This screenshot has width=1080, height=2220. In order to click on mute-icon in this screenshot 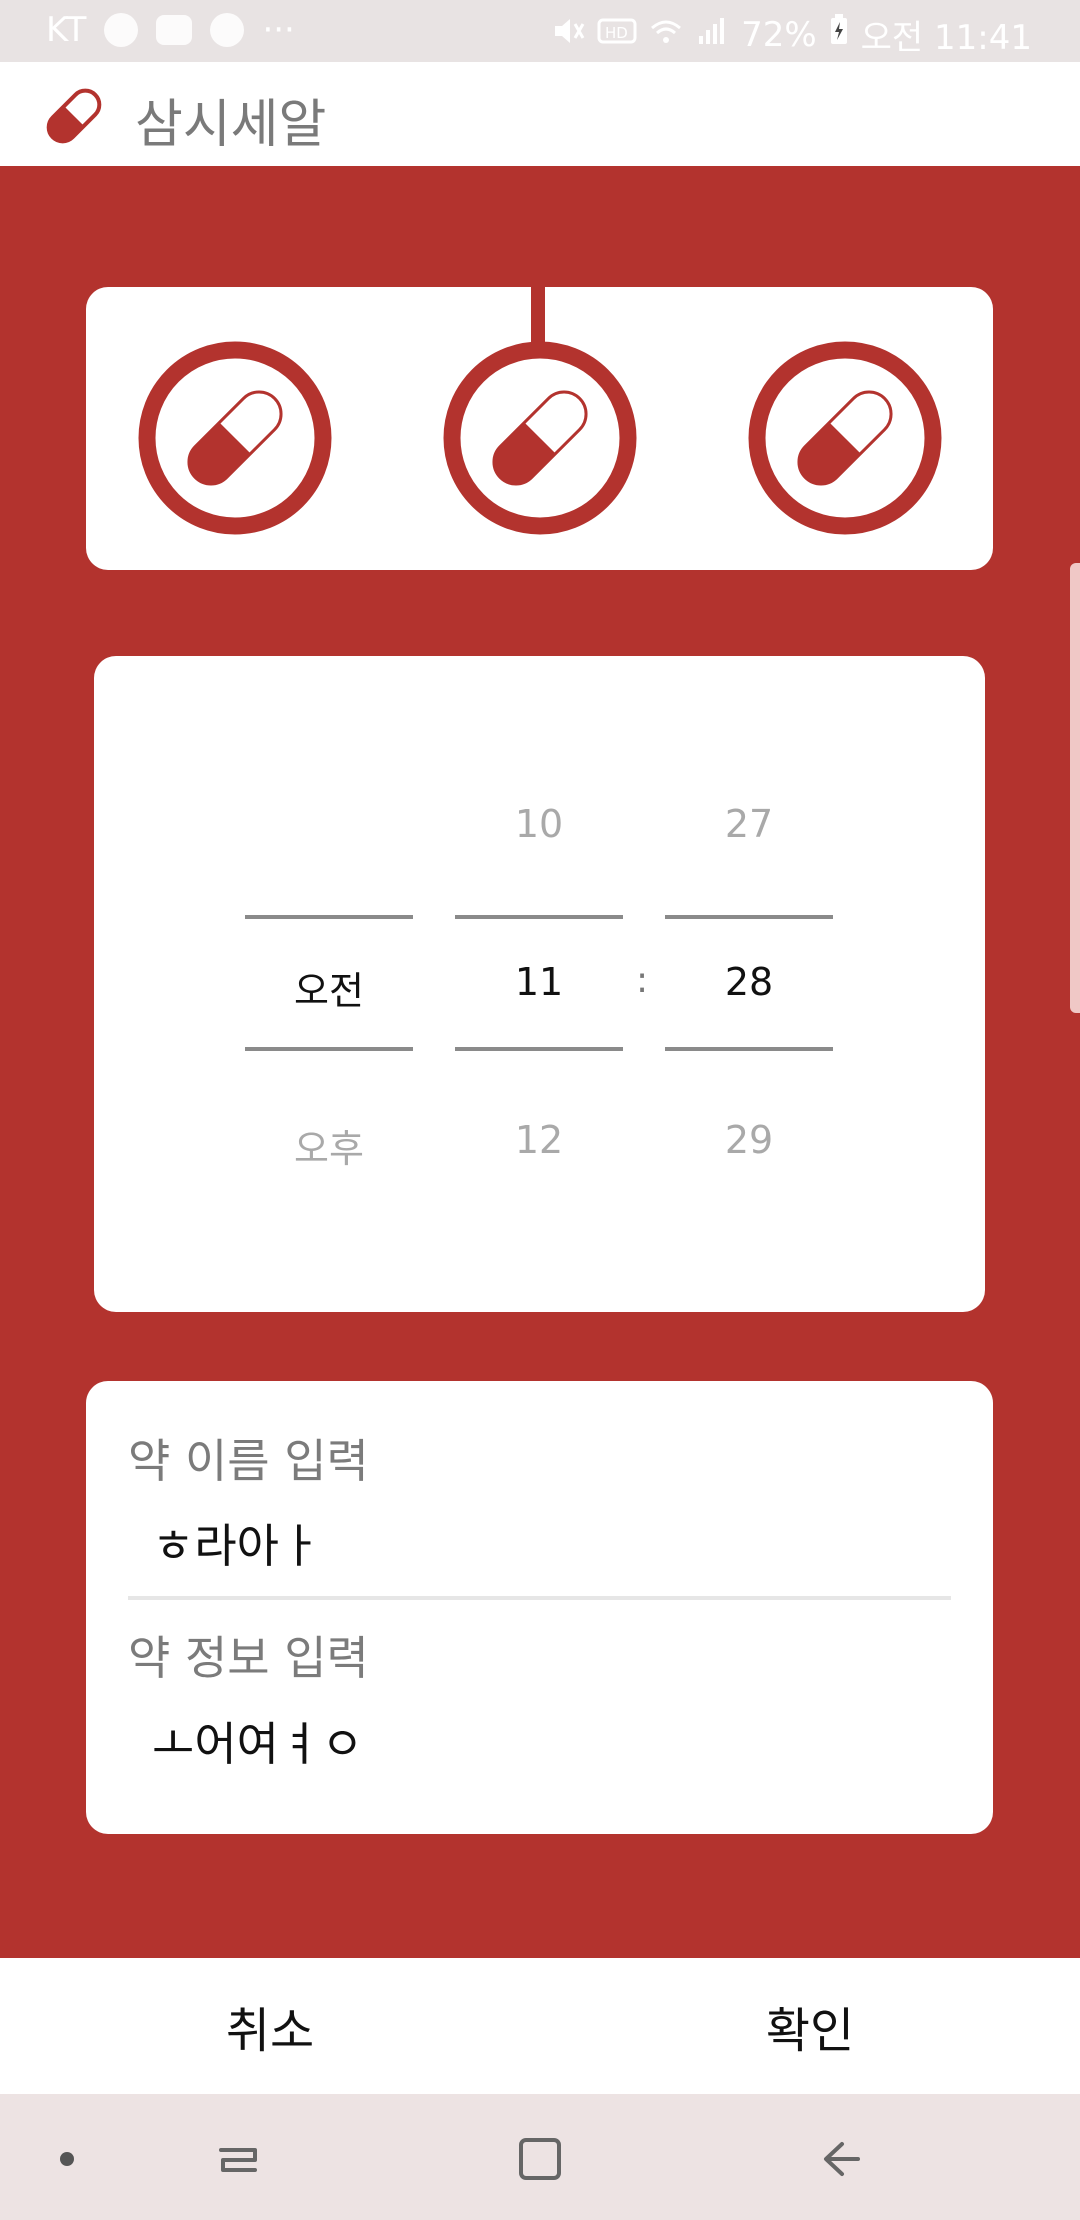, I will do `click(568, 35)`.